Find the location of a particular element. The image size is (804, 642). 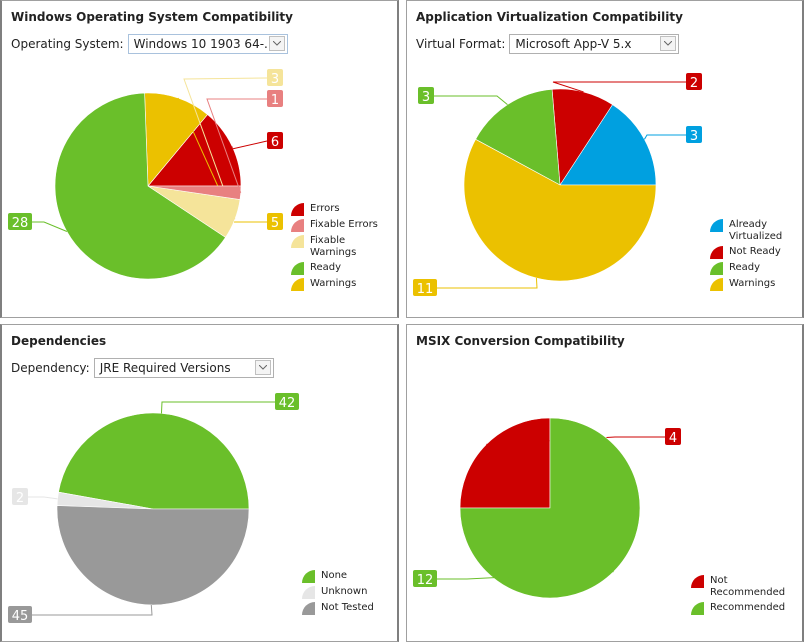

legend-item-not-ready: Not Ready is located at coordinates (754, 252).